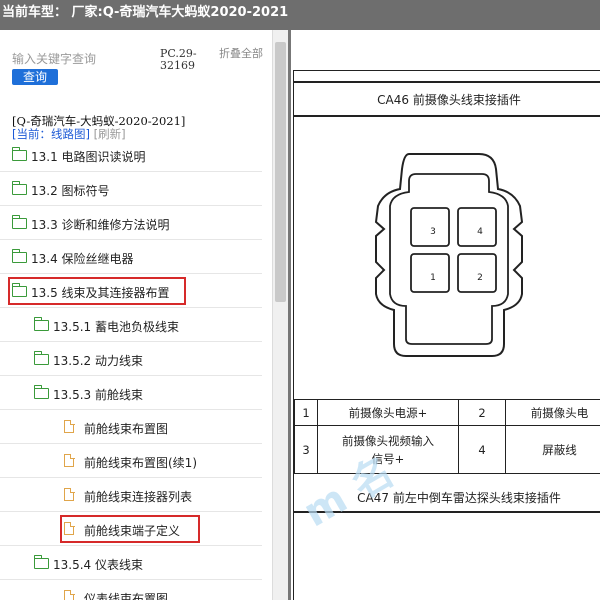 Image resolution: width=600 pixels, height=600 pixels. What do you see at coordinates (306, 449) in the screenshot?
I see `table-cell: 3` at bounding box center [306, 449].